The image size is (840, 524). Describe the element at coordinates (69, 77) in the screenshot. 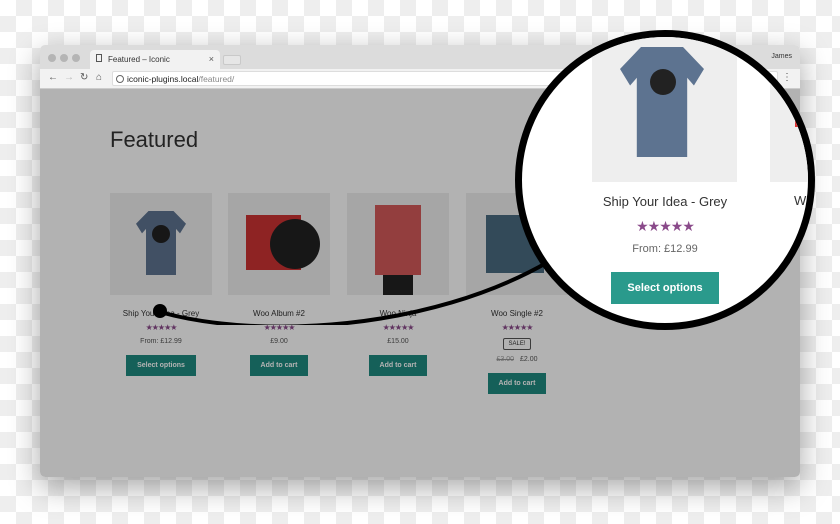

I see `forward-icon: →` at that location.